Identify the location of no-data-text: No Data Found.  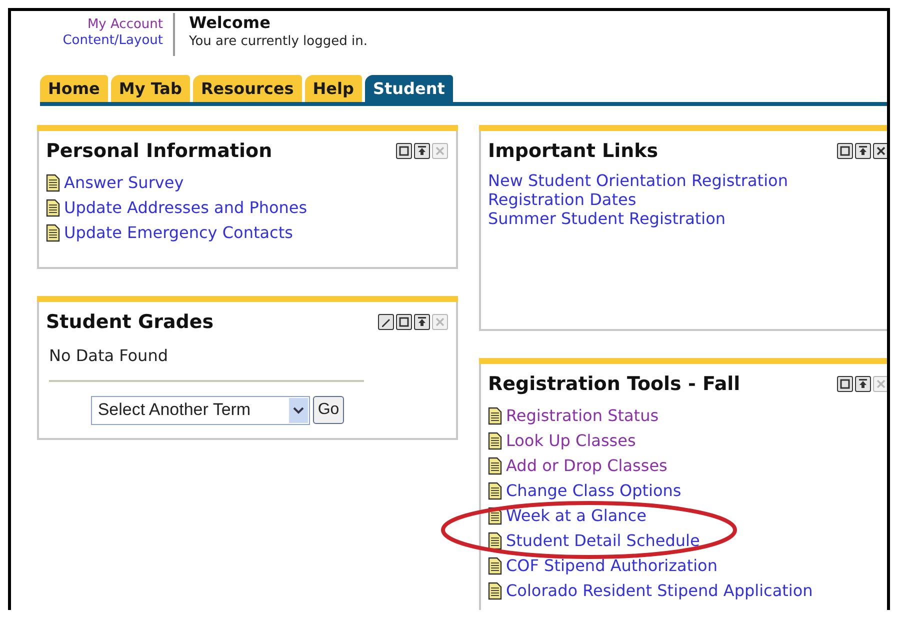
(108, 355).